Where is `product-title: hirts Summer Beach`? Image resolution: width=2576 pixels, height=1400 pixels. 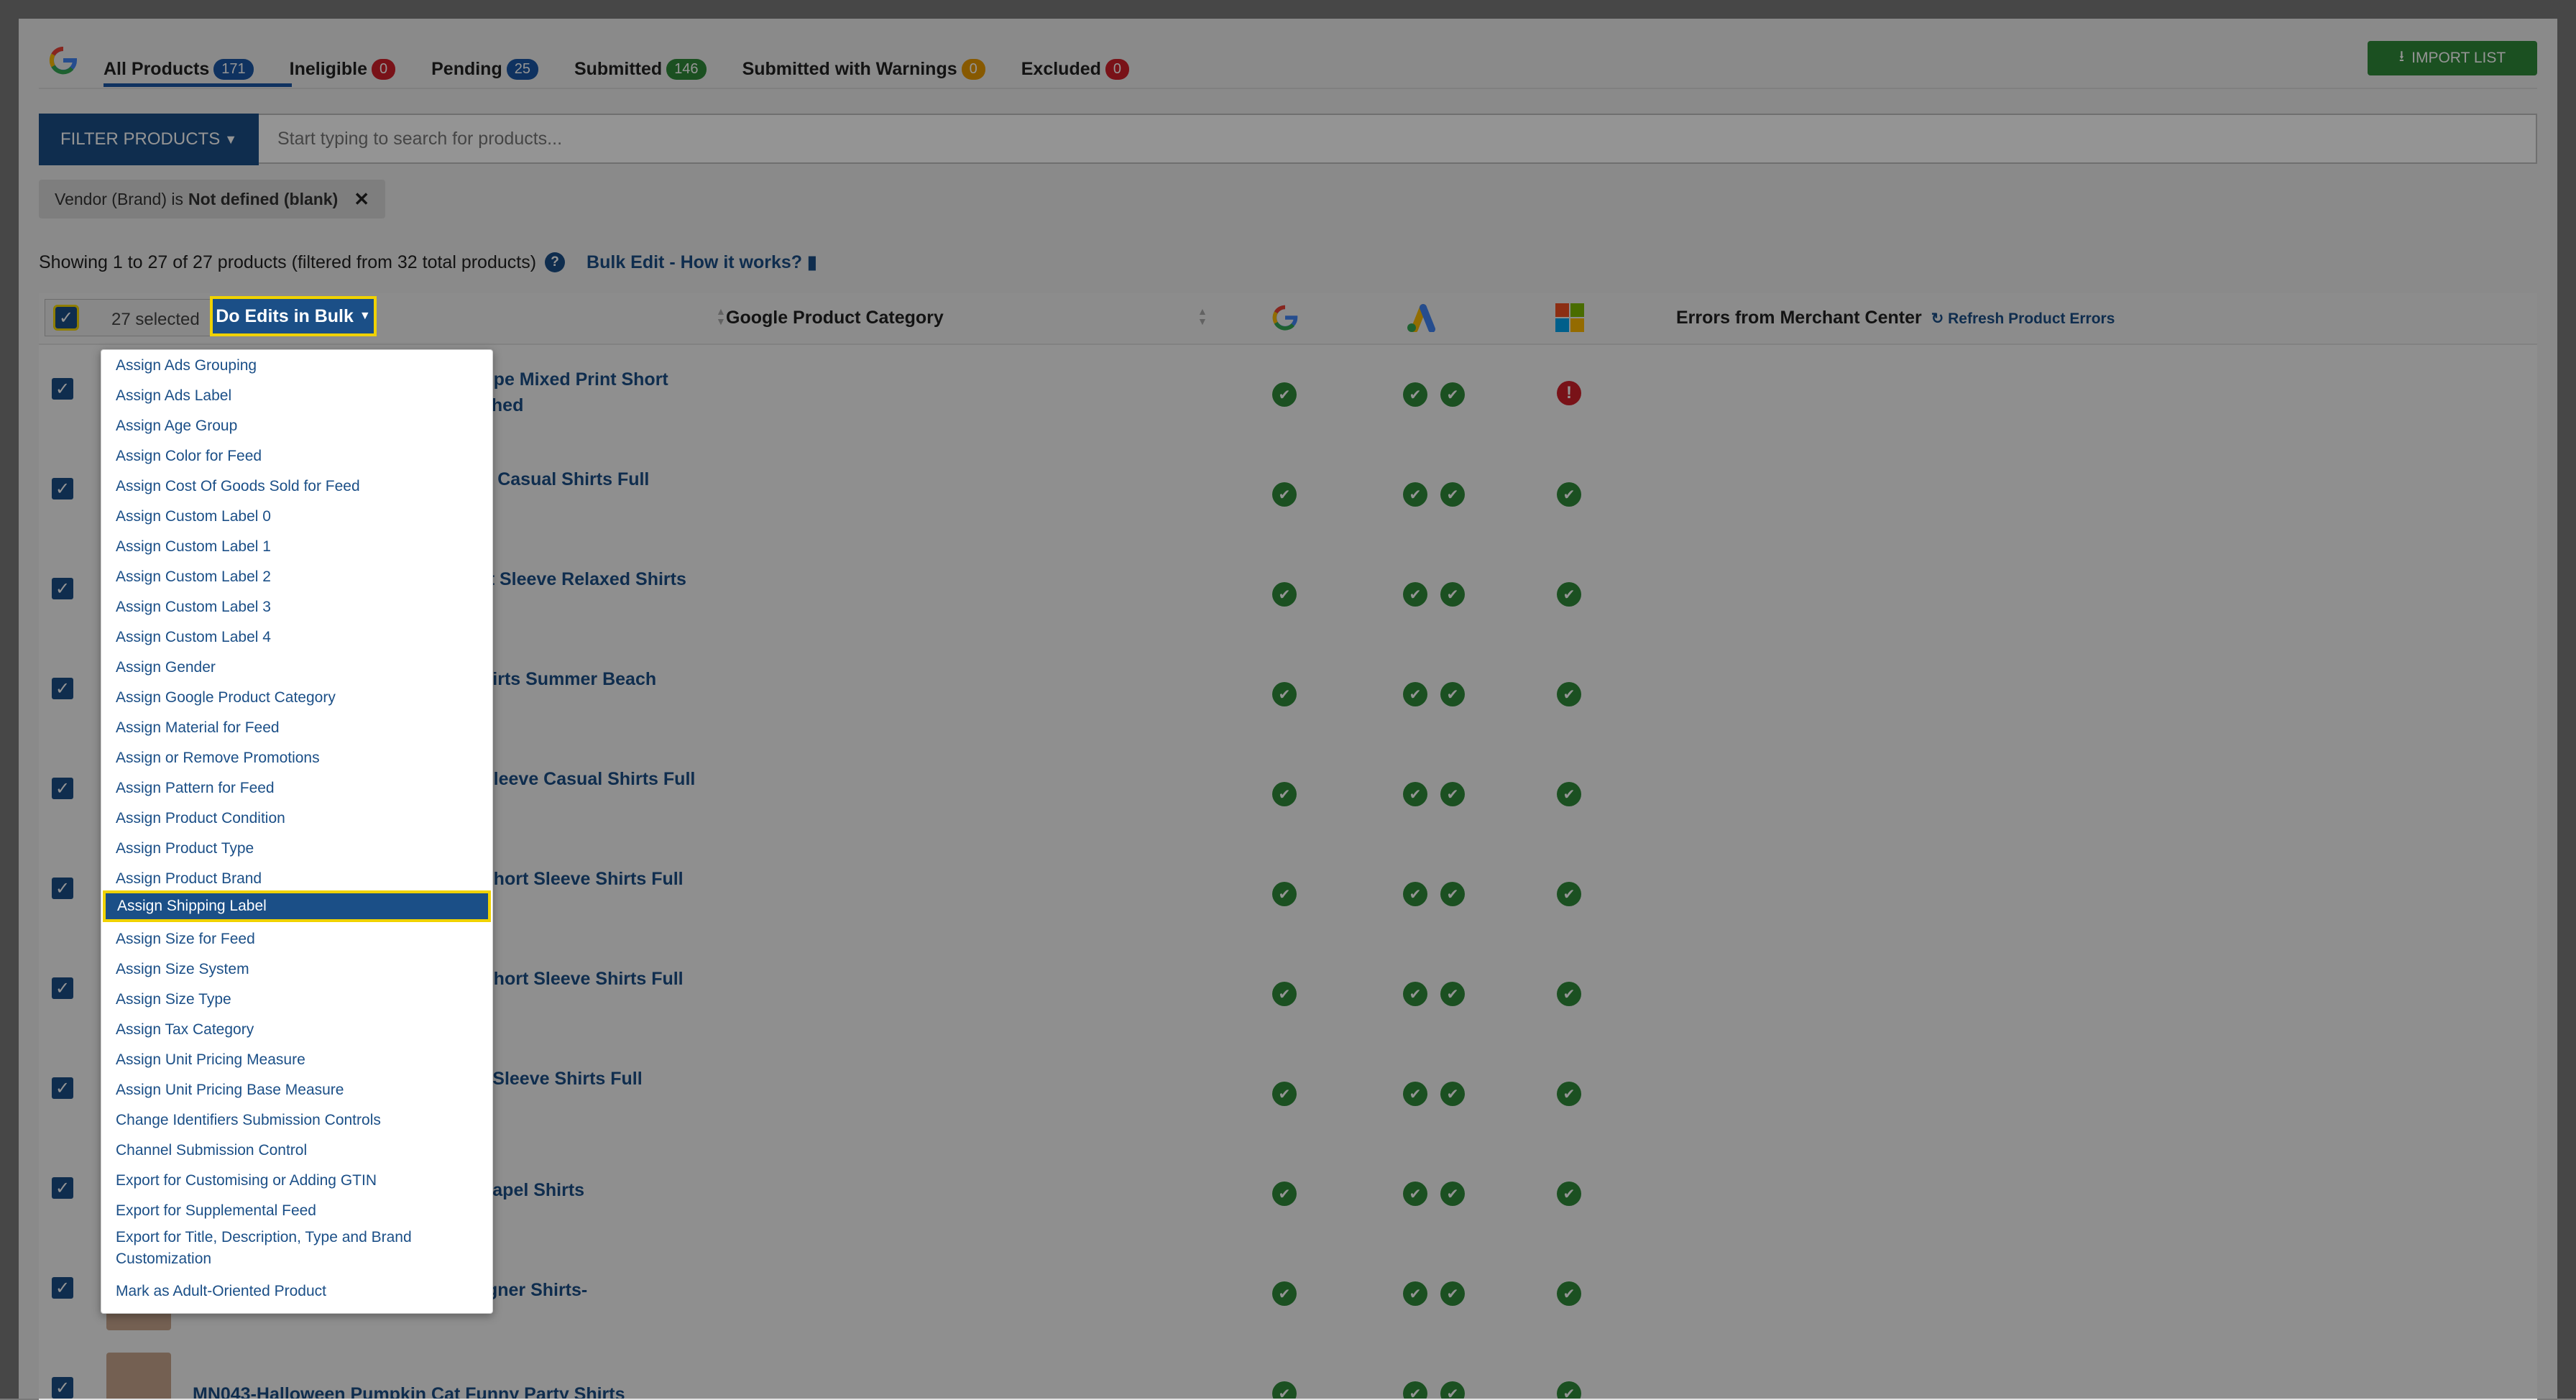 product-title: hirts Summer Beach is located at coordinates (569, 679).